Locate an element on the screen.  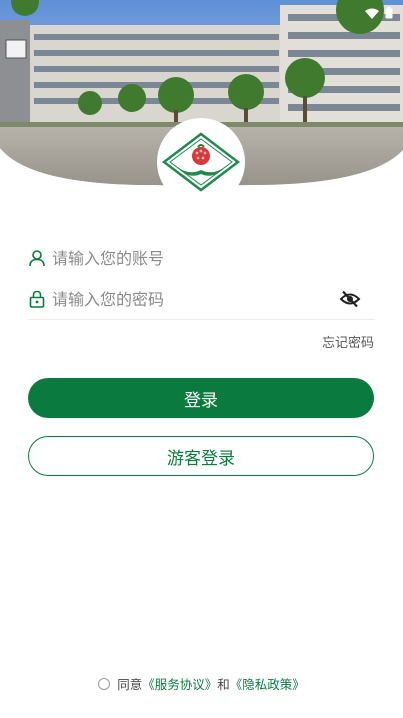
password-input is located at coordinates (195, 299).